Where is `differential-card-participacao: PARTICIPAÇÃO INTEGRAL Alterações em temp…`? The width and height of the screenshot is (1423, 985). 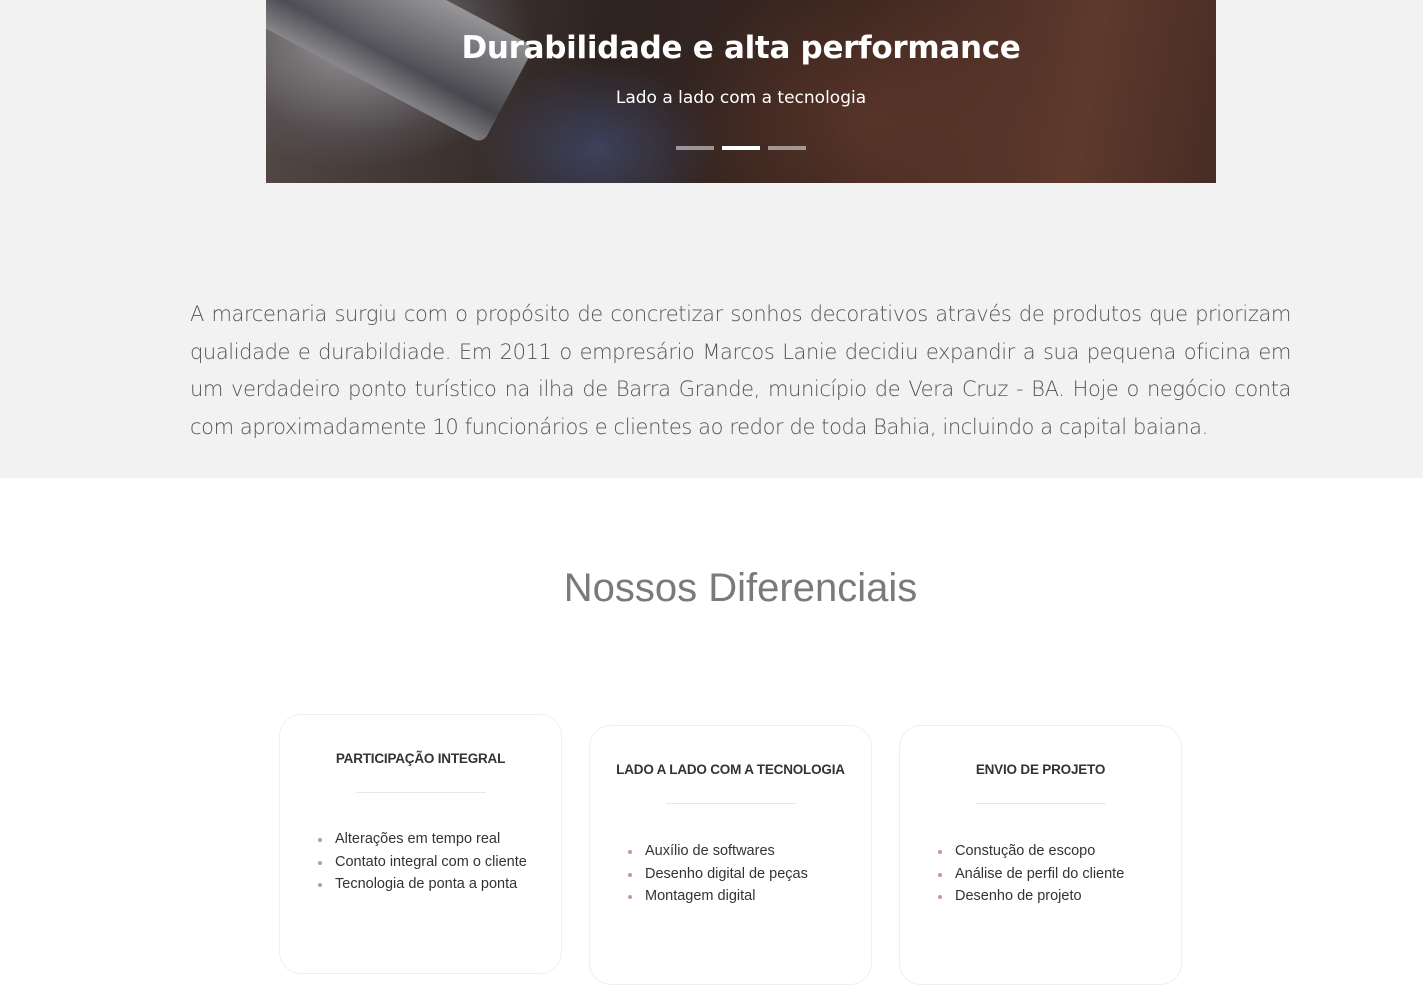 differential-card-participacao: PARTICIPAÇÃO INTEGRAL Alterações em temp… is located at coordinates (420, 844).